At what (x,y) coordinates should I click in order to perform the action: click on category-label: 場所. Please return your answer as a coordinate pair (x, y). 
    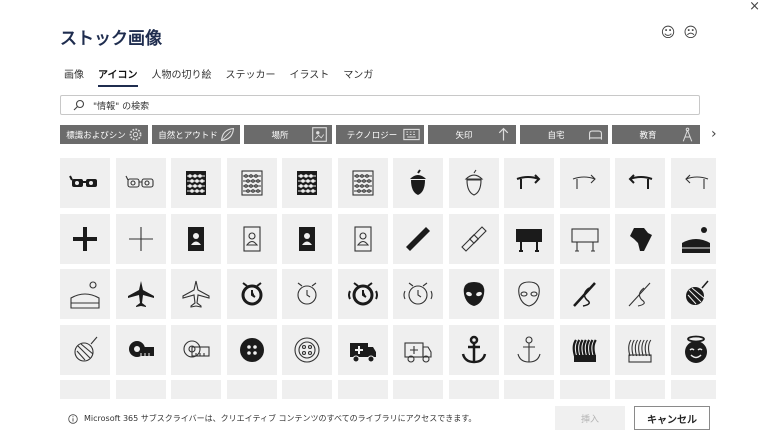
    Looking at the image, I should click on (280, 135).